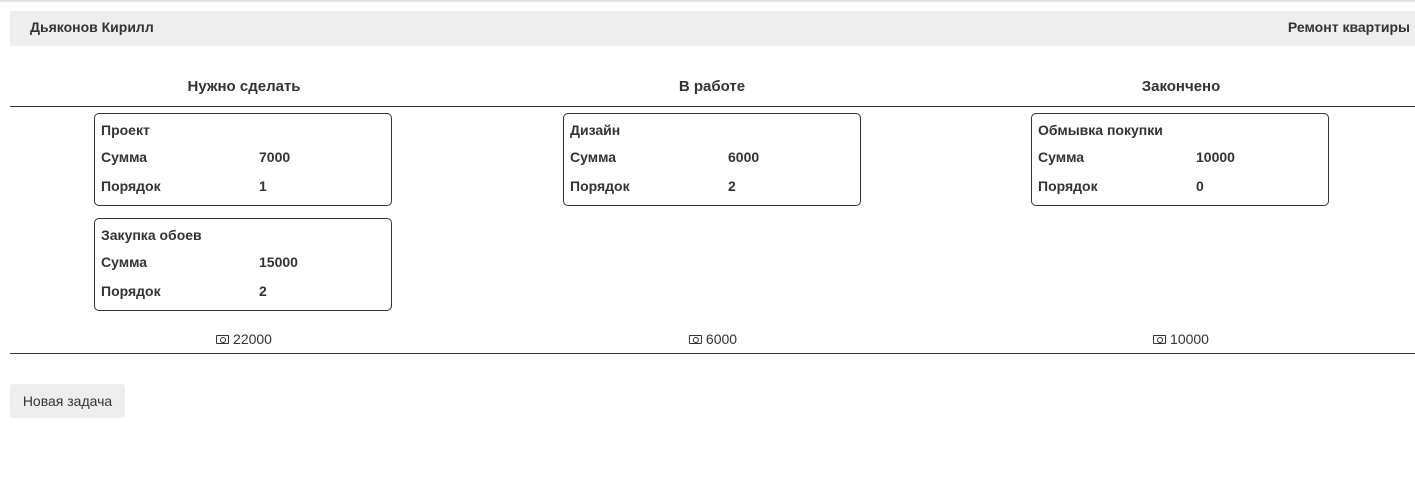  Describe the element at coordinates (1200, 186) in the screenshot. I see `task-order-value: 0` at that location.